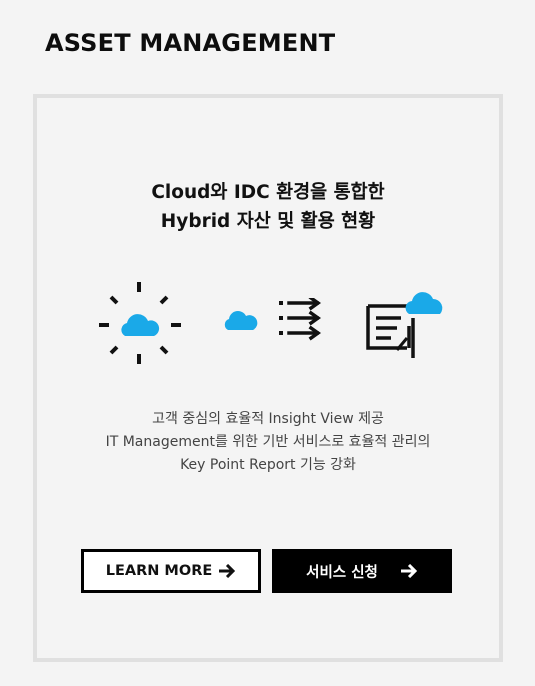  Describe the element at coordinates (159, 571) in the screenshot. I see `learn-more-label: LEARN MORE` at that location.